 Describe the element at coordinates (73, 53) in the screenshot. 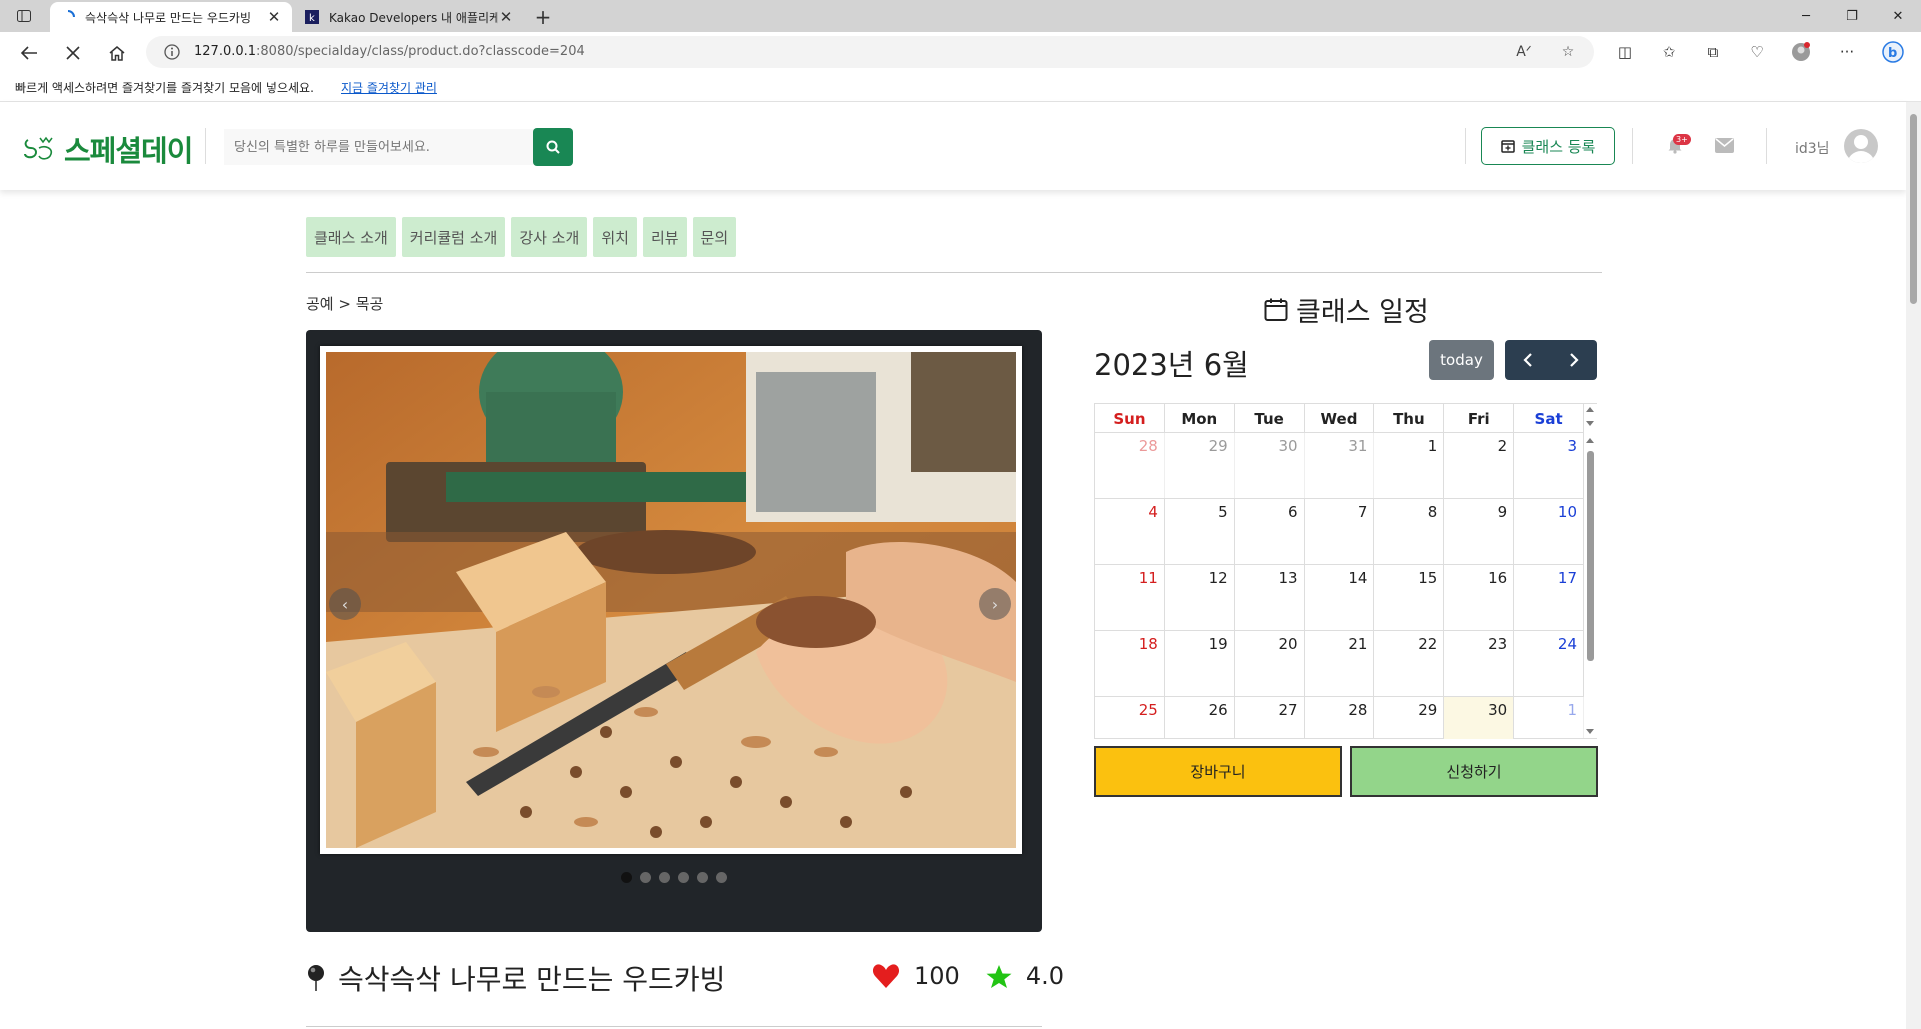

I see `stop-loading-icon` at that location.